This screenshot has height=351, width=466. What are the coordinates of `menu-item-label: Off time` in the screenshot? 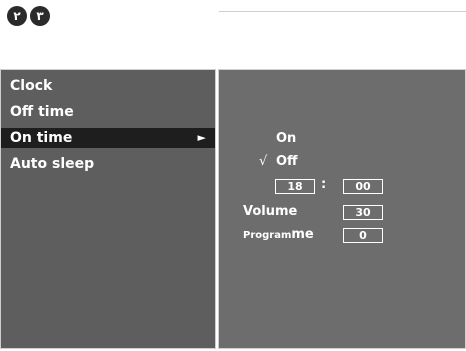 It's located at (42, 112).